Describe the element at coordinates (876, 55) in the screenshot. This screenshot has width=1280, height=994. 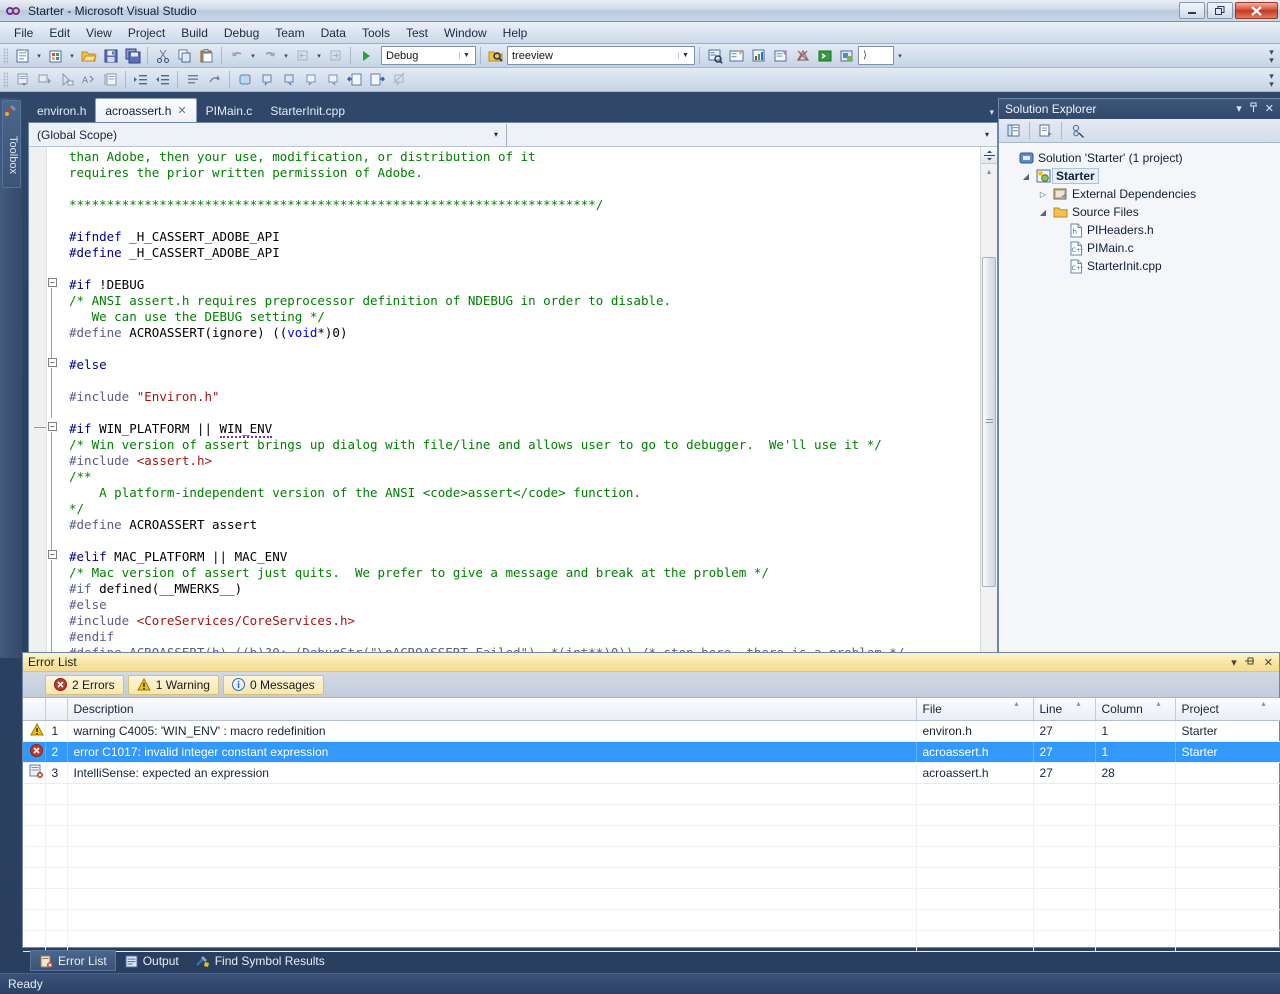
I see `extension-manager-combo: ⟩` at that location.